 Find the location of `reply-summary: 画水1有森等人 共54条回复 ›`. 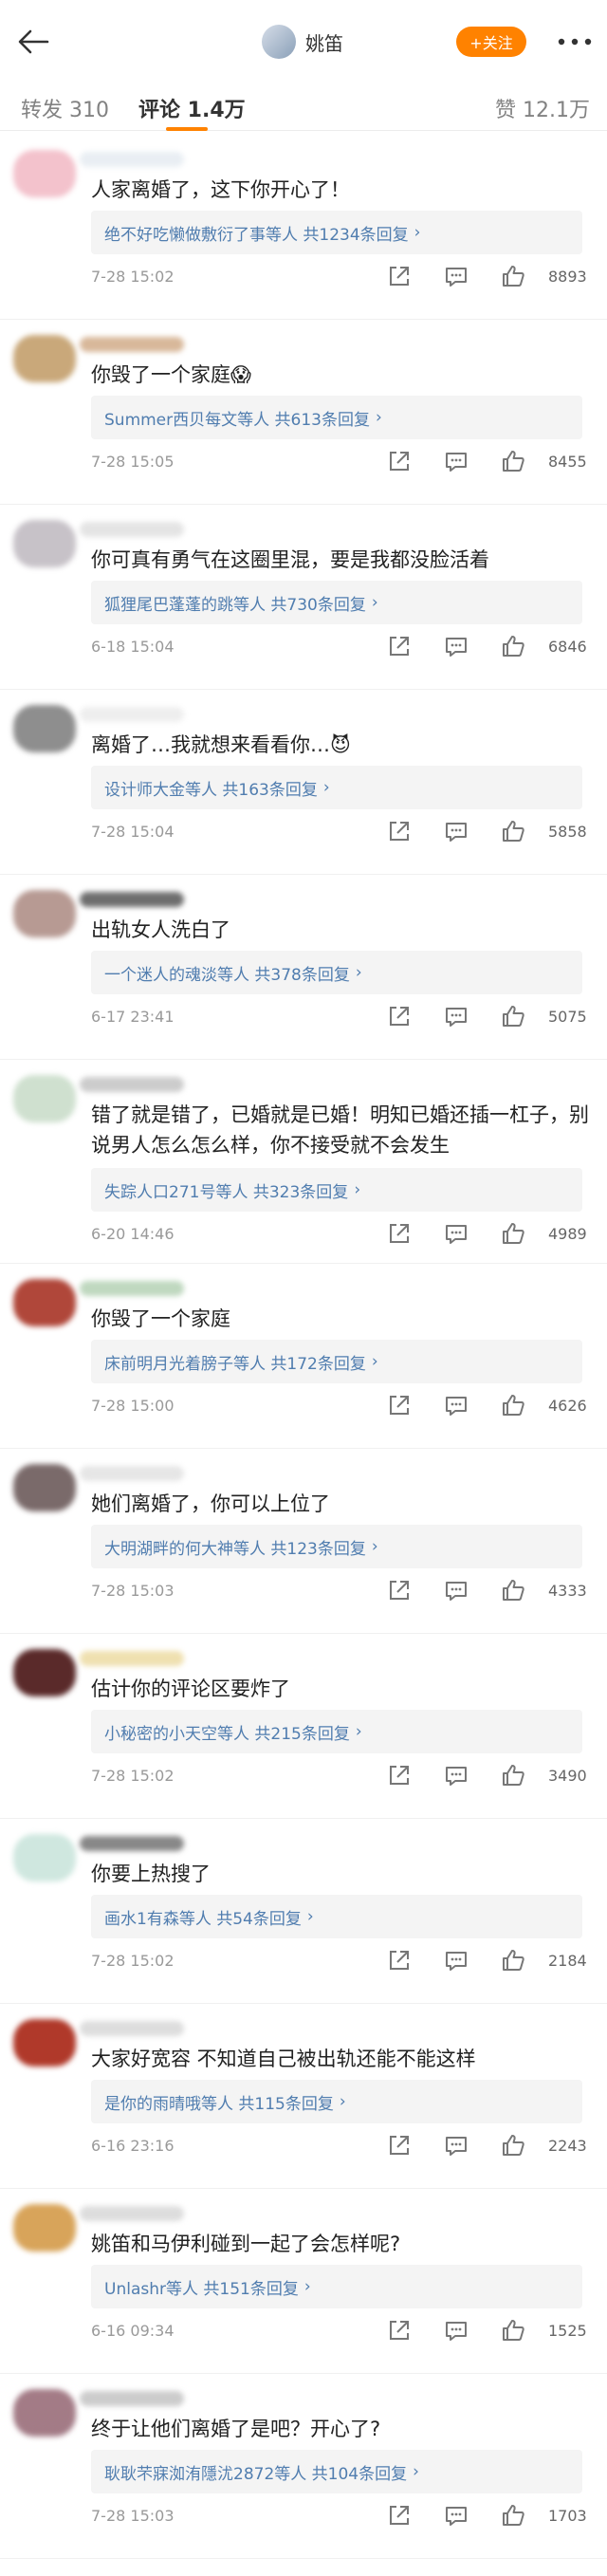

reply-summary: 画水1有森等人 共54条回复 › is located at coordinates (336, 1916).